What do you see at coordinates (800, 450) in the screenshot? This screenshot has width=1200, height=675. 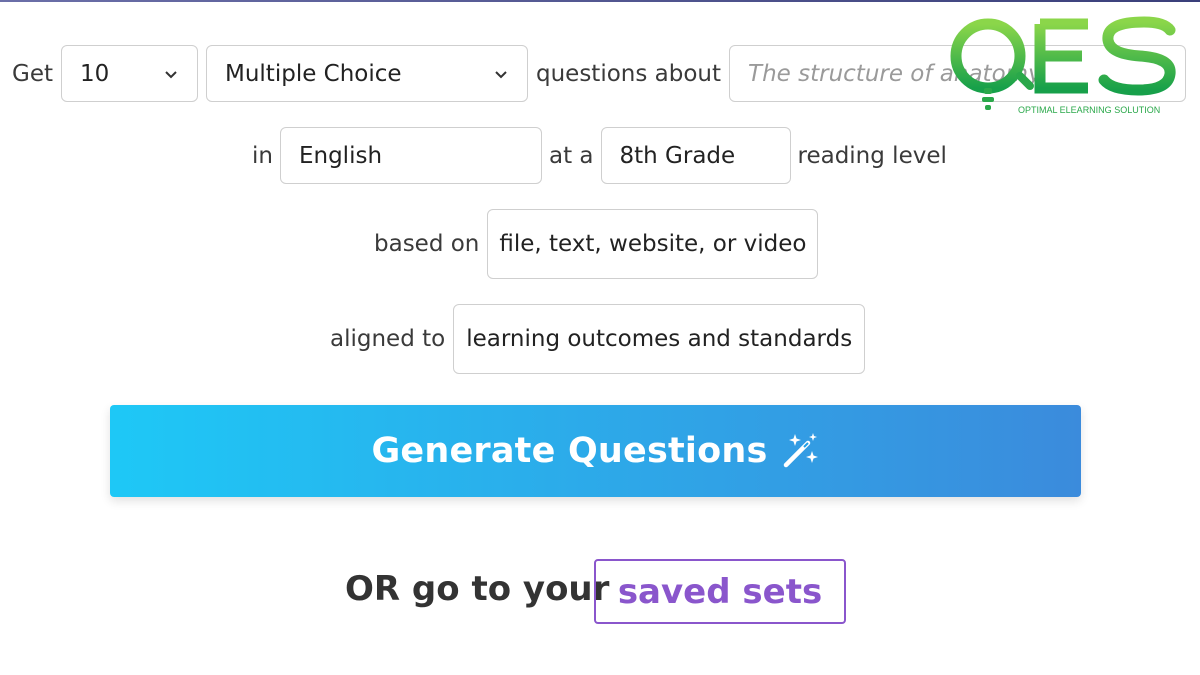 I see `magic-wand-icon` at bounding box center [800, 450].